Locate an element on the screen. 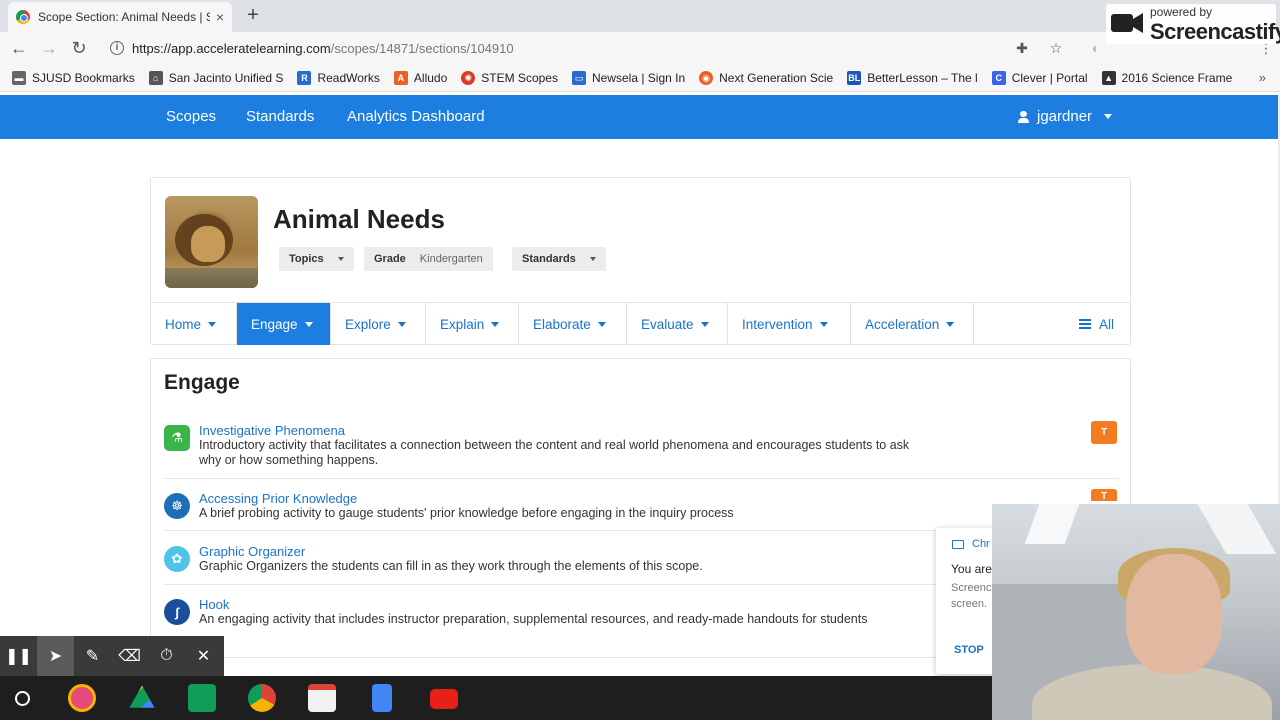 This screenshot has width=1280, height=720. nav-scopes-link: Scopes is located at coordinates (191, 116).